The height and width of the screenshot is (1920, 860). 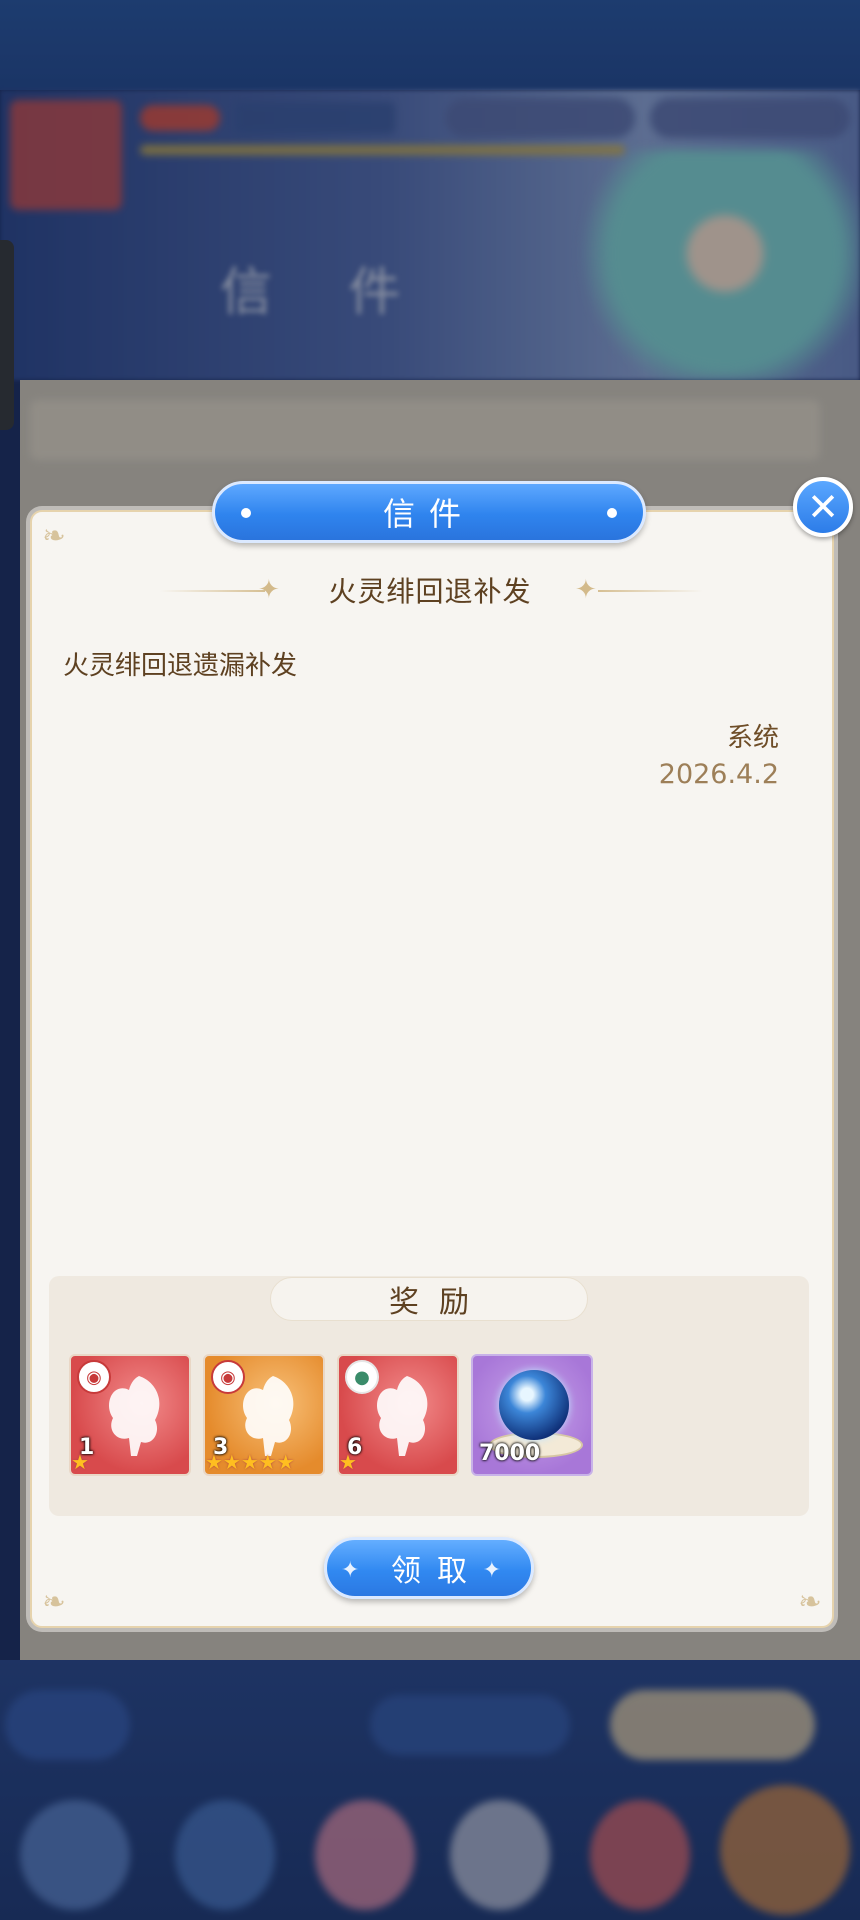 What do you see at coordinates (221, 1447) in the screenshot?
I see `reward-count: 3` at bounding box center [221, 1447].